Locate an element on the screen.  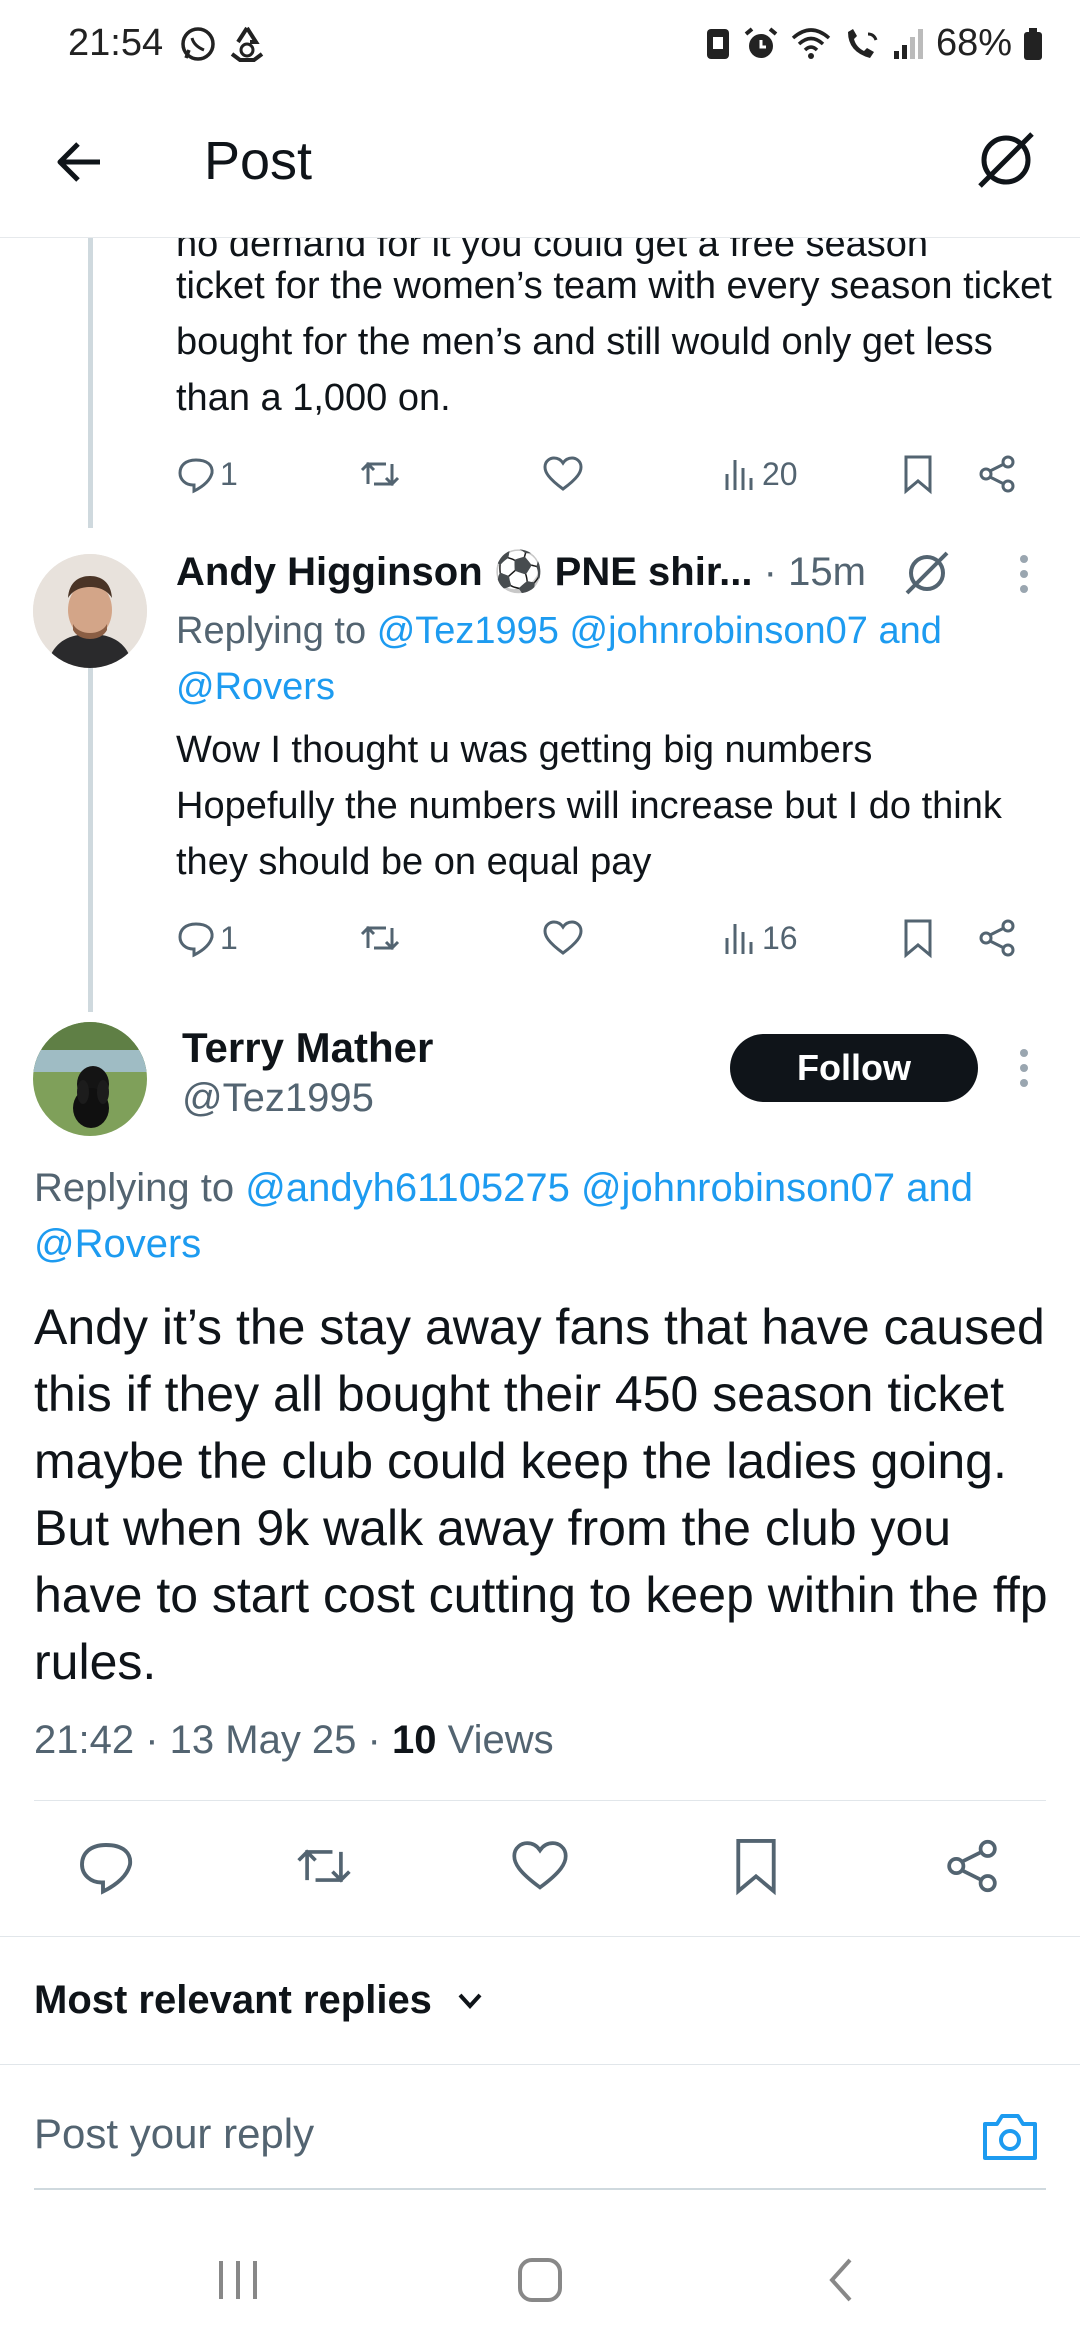
battery-icon is located at coordinates (1033, 44).